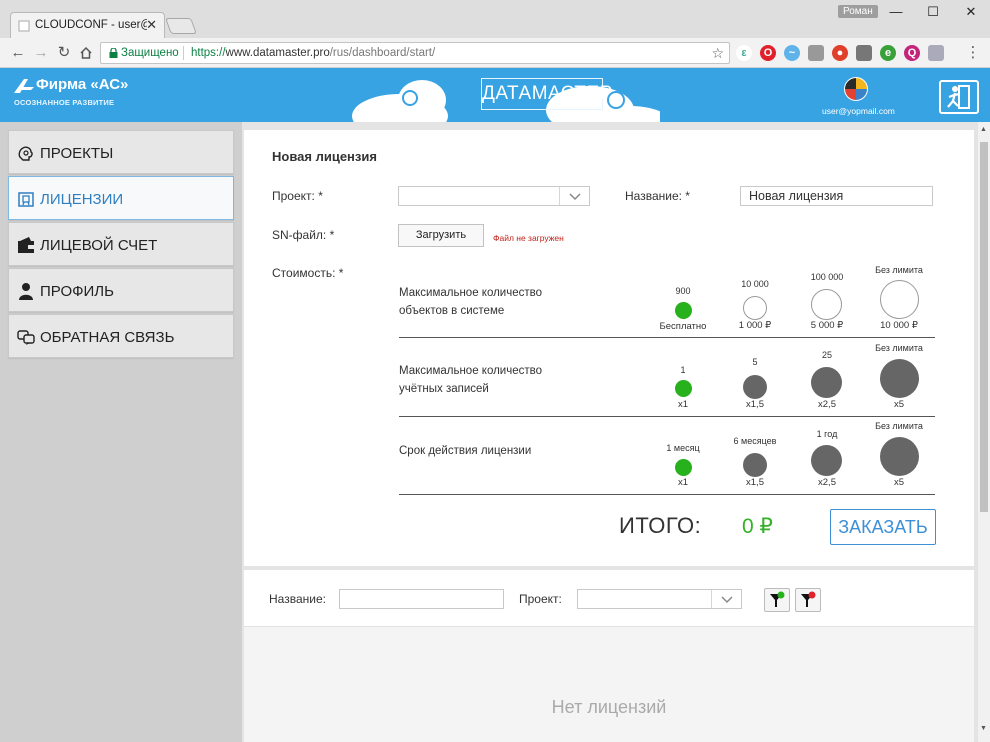 This screenshot has width=990, height=742. I want to click on sidebar-item-profile: ПРОФИЛЬ, so click(121, 290).